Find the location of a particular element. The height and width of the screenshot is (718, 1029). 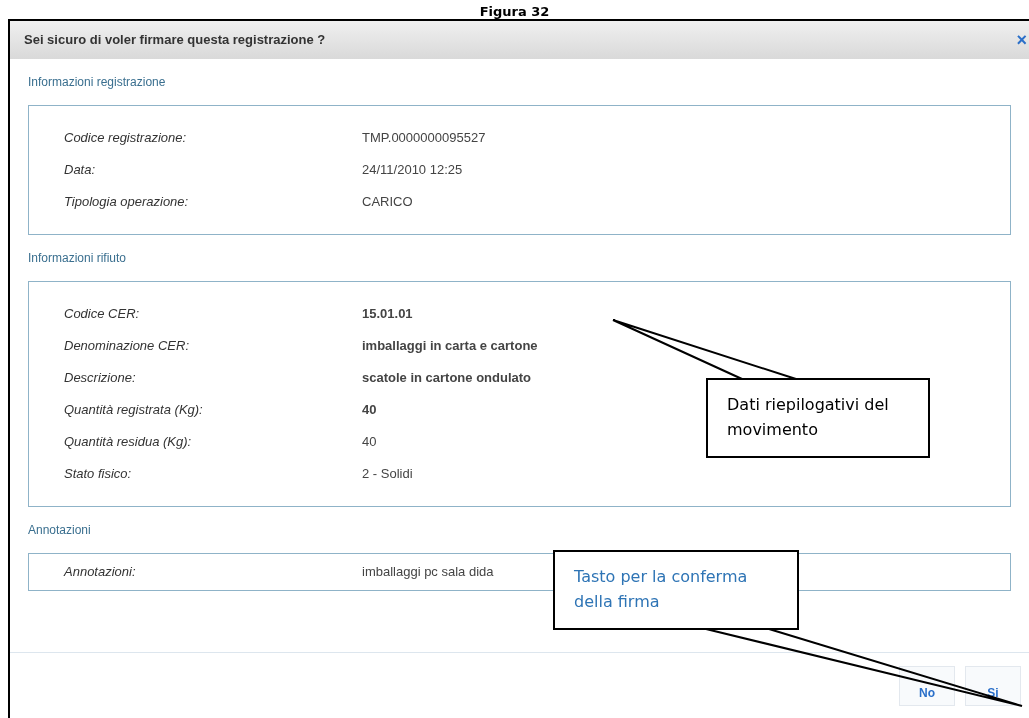

field-label: Descrizione: is located at coordinates (100, 378).